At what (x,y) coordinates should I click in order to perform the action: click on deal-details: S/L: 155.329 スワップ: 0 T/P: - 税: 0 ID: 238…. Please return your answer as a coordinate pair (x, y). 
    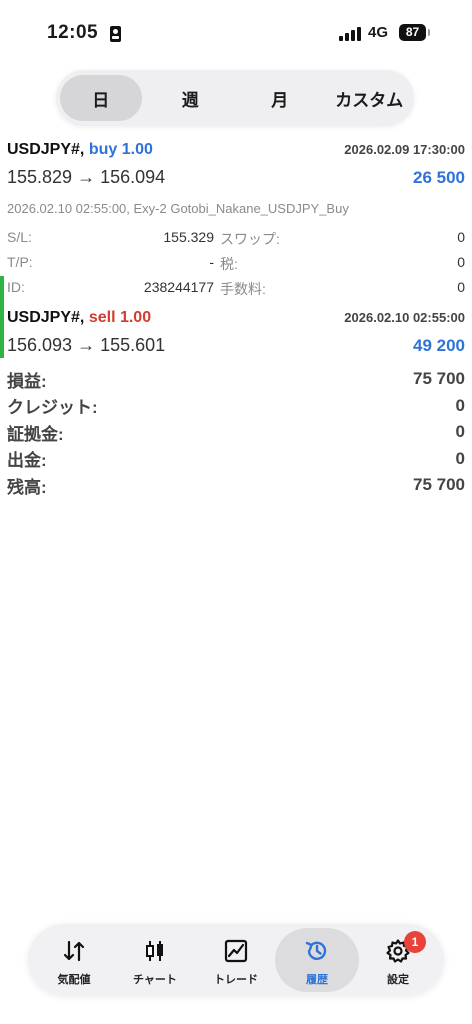
    Looking at the image, I should click on (236, 266).